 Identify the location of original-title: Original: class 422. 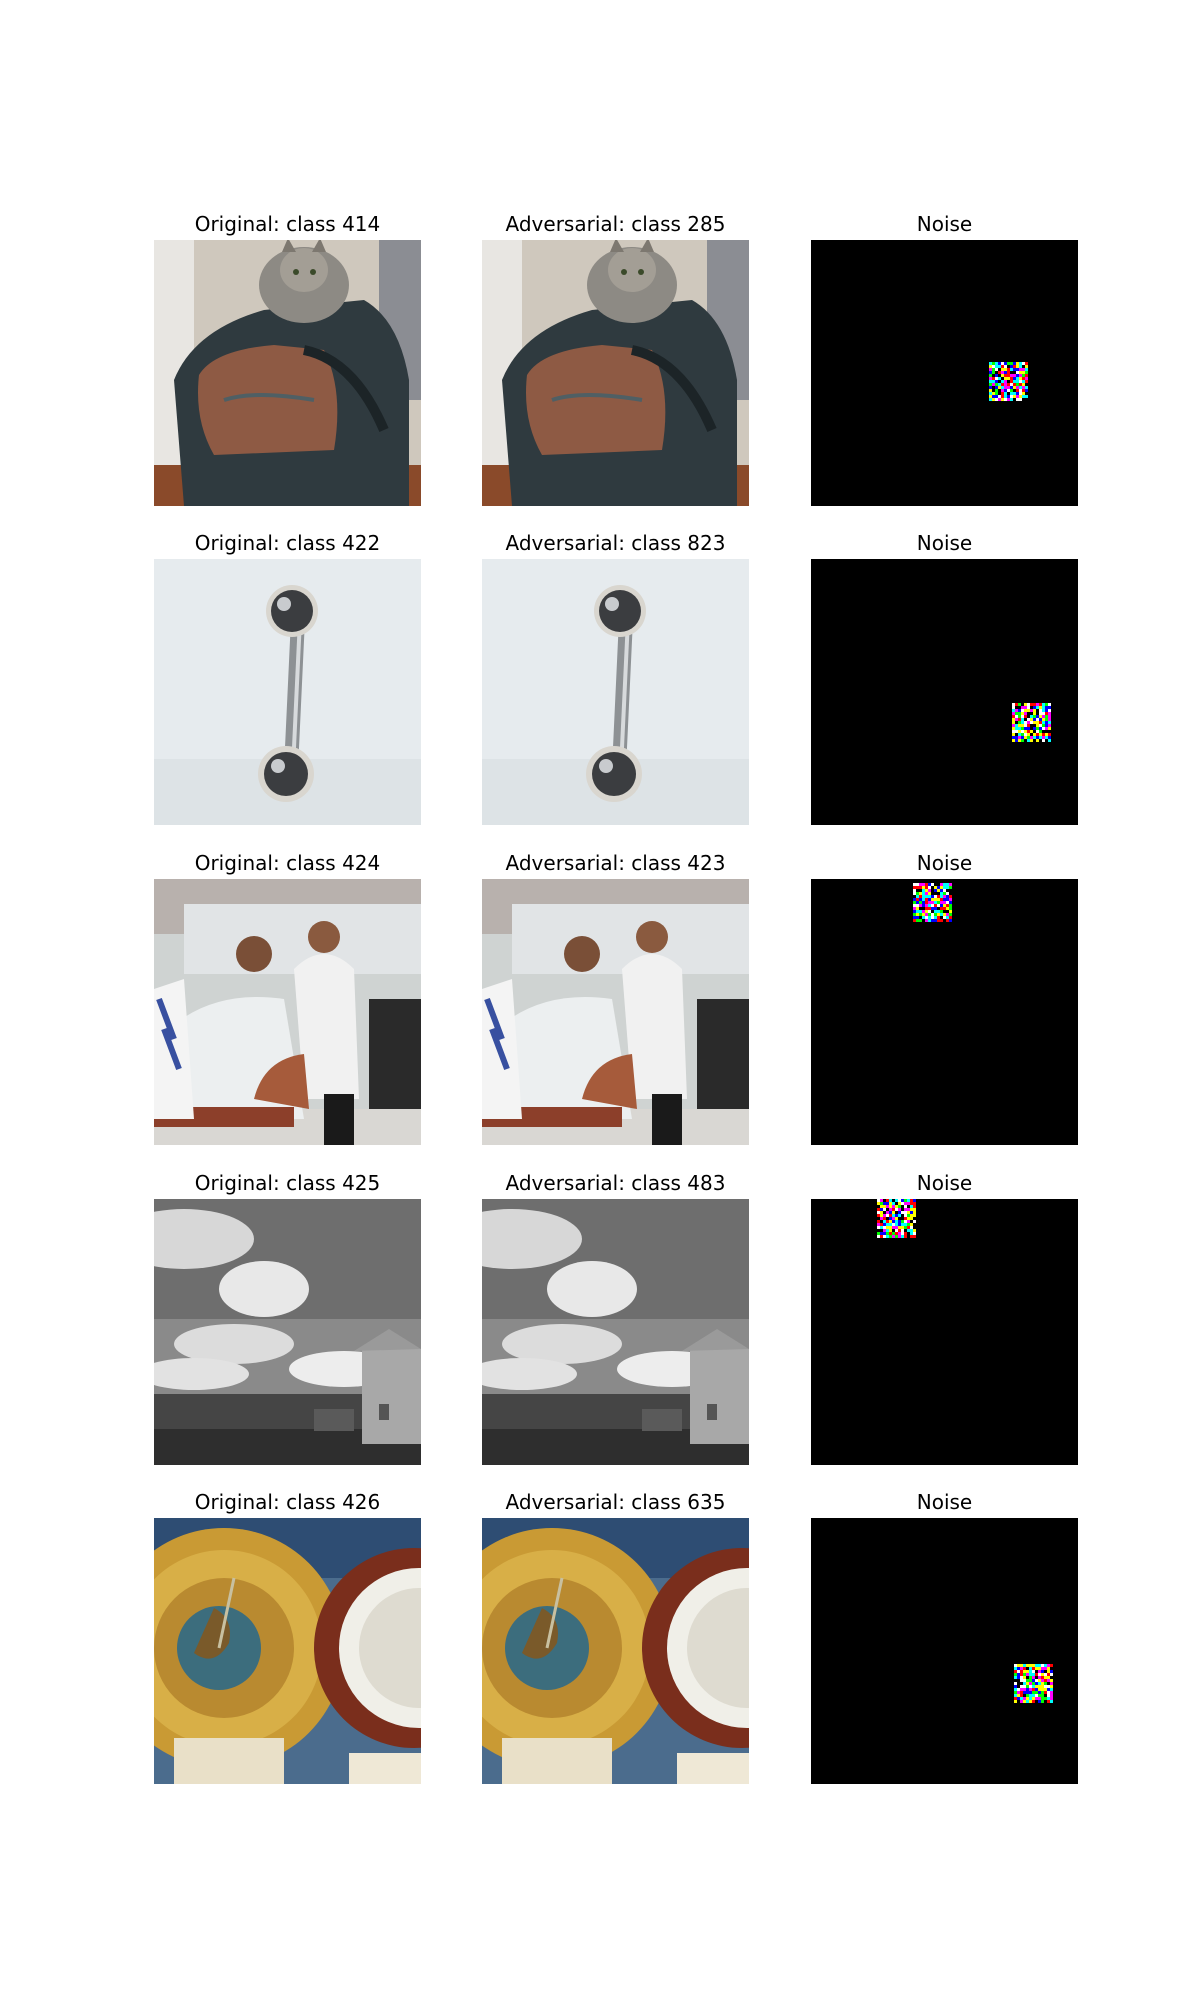
(287, 543).